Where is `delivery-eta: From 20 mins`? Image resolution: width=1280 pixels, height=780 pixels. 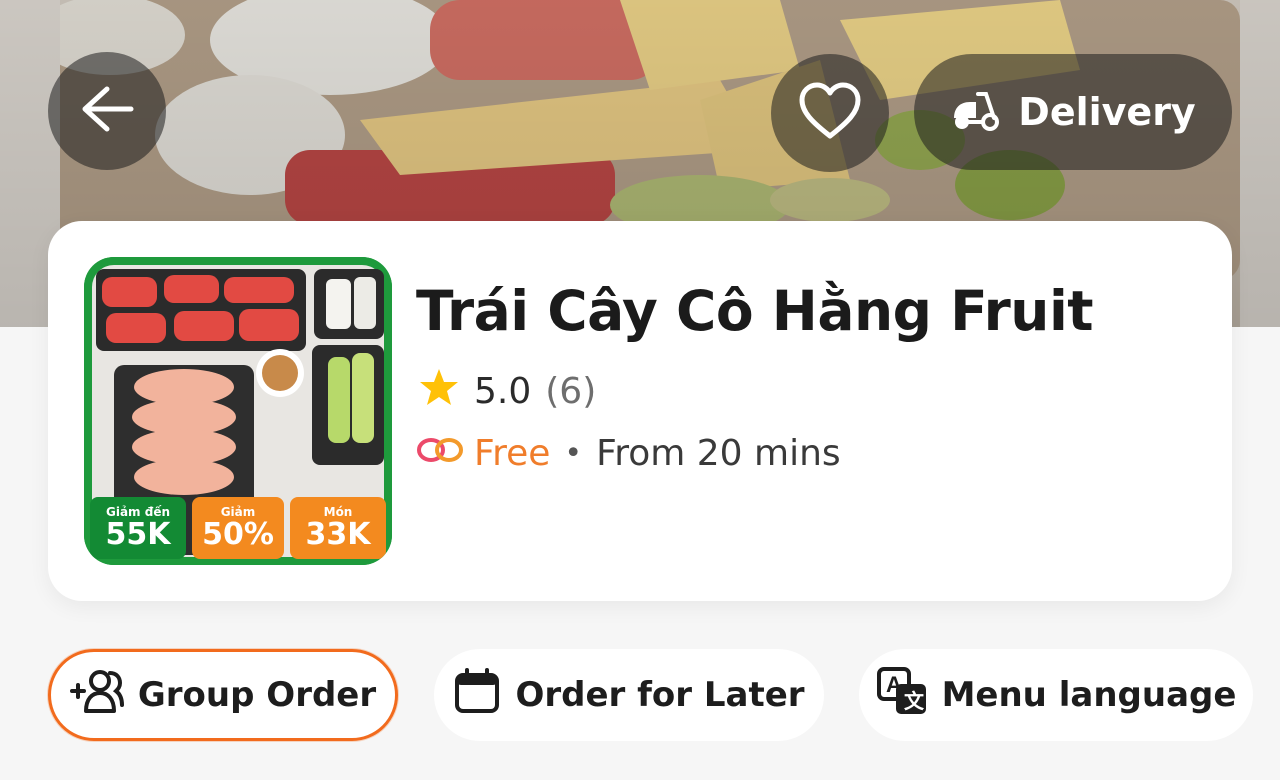
delivery-eta: From 20 mins is located at coordinates (718, 453).